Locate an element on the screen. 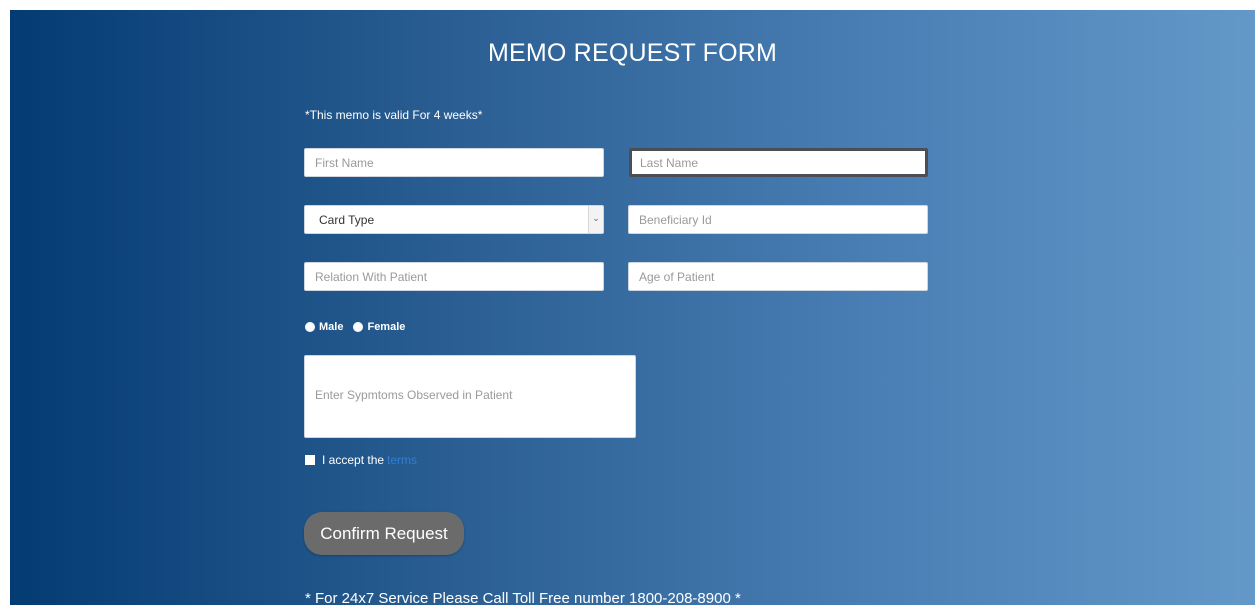 This screenshot has width=1255, height=605. card-type-select: Card Type ⌄ is located at coordinates (454, 219).